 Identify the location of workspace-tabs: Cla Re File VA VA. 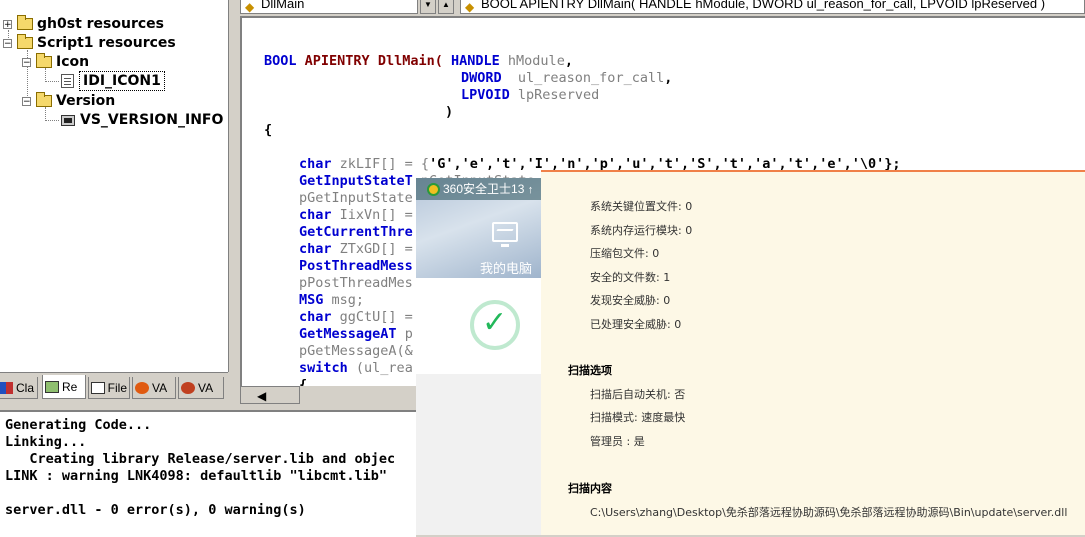
(114, 387).